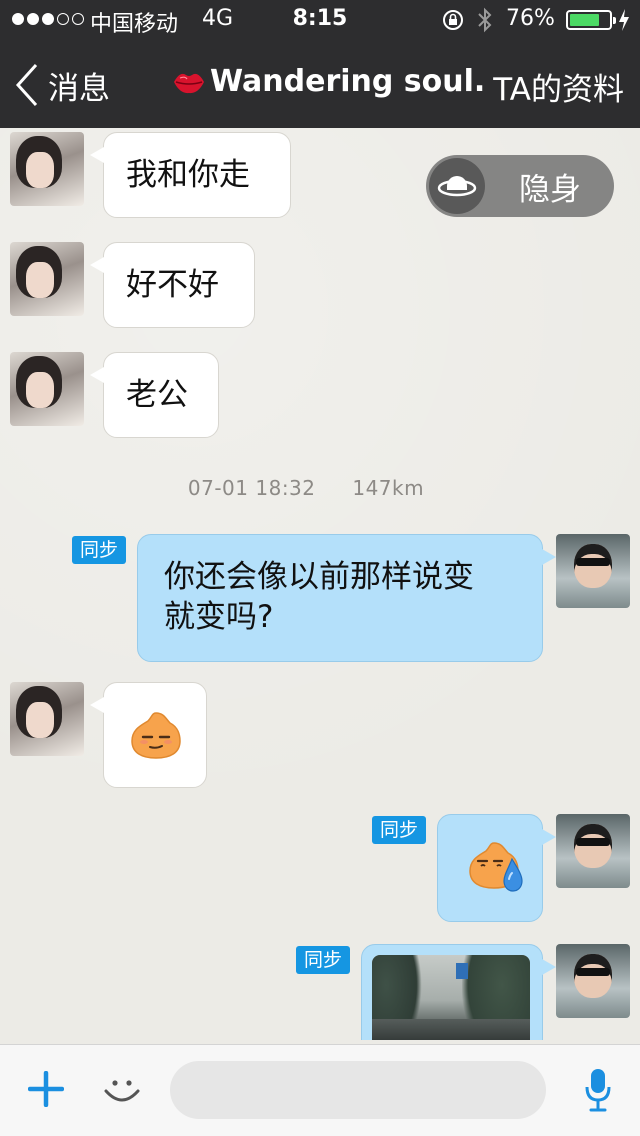 This screenshot has height=1136, width=640. What do you see at coordinates (157, 395) in the screenshot?
I see `message-text: 老公` at bounding box center [157, 395].